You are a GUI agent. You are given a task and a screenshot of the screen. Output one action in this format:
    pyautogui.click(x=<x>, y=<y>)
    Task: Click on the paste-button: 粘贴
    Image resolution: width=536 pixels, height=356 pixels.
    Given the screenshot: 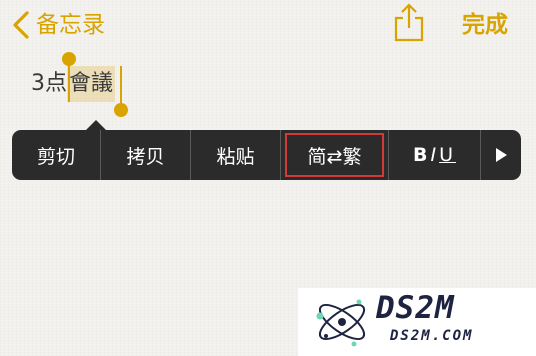 What is the action you would take?
    pyautogui.click(x=236, y=155)
    